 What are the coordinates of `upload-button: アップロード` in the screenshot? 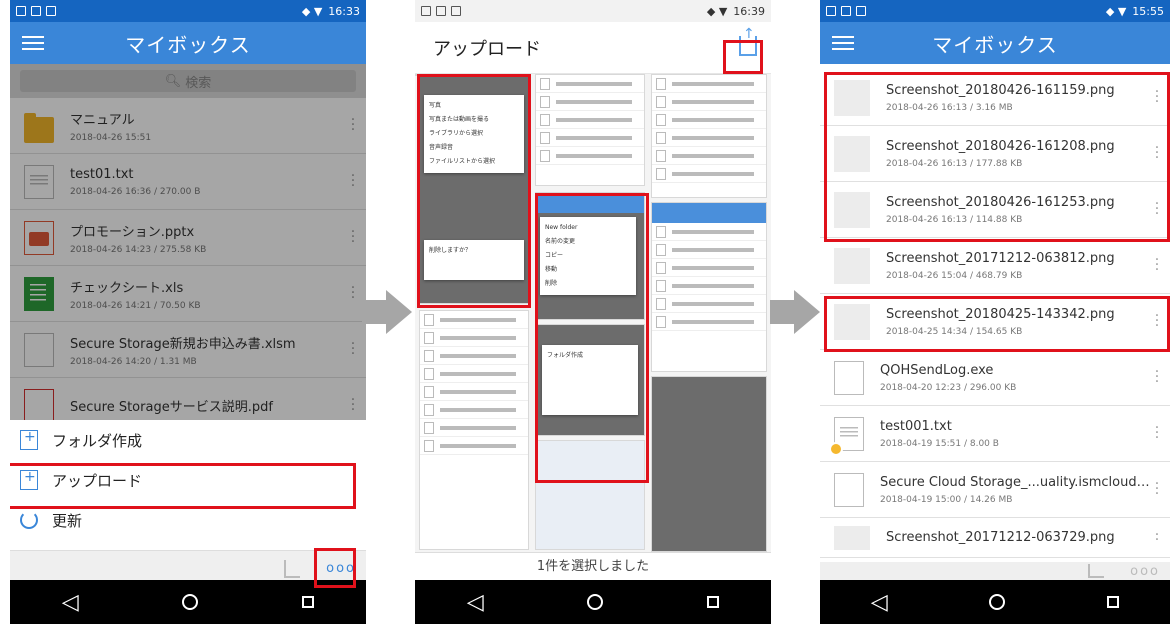 It's located at (188, 480).